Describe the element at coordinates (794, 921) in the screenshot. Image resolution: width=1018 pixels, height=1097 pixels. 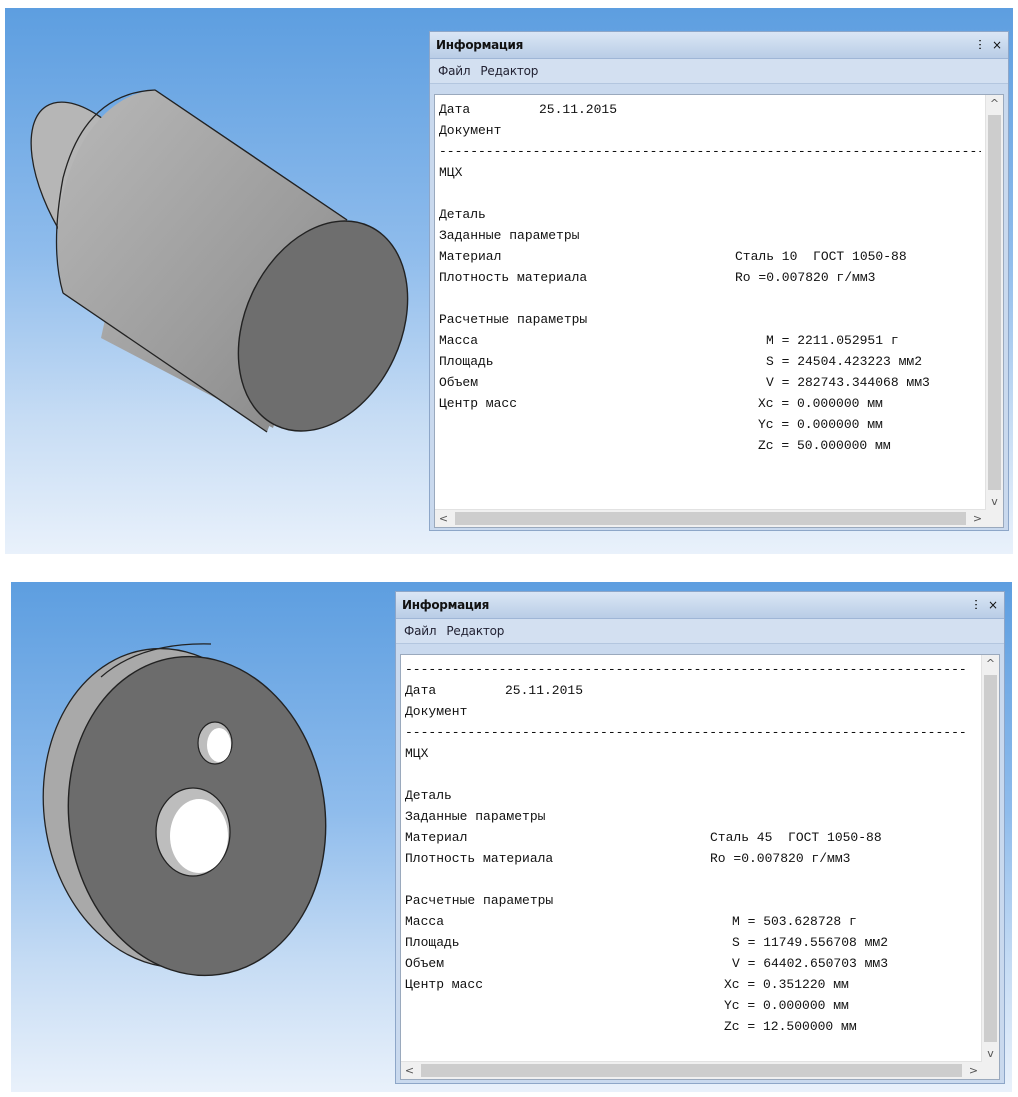
I see `mass-value: M = 503.628728 г` at that location.